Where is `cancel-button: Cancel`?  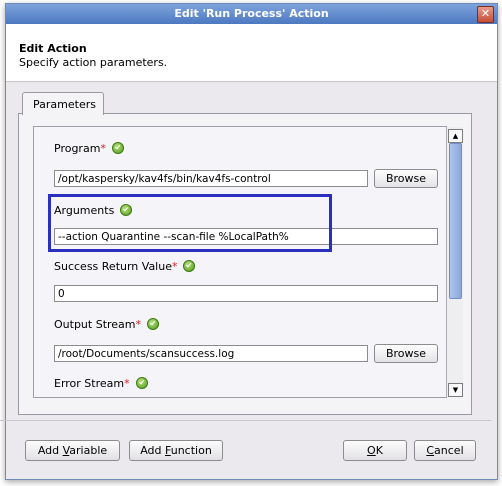 cancel-button: Cancel is located at coordinates (445, 450).